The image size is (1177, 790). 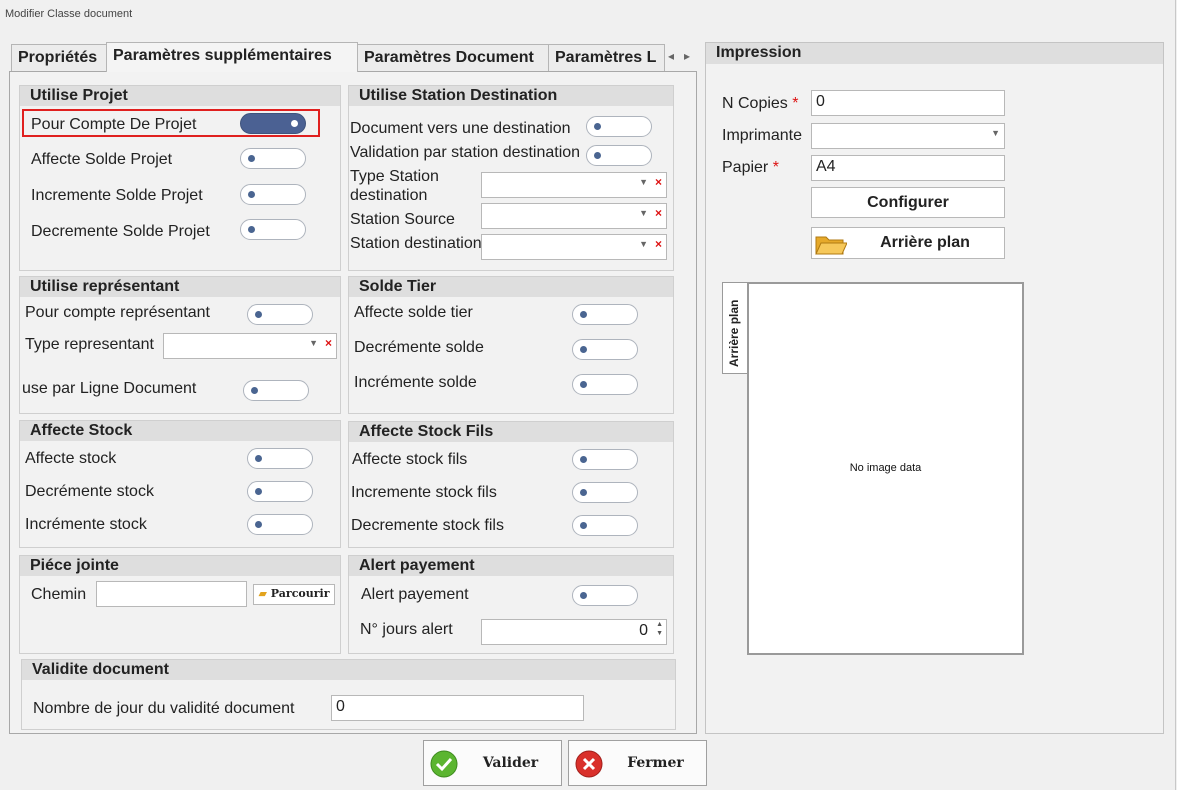 What do you see at coordinates (775, 167) in the screenshot?
I see `required-mark: *` at bounding box center [775, 167].